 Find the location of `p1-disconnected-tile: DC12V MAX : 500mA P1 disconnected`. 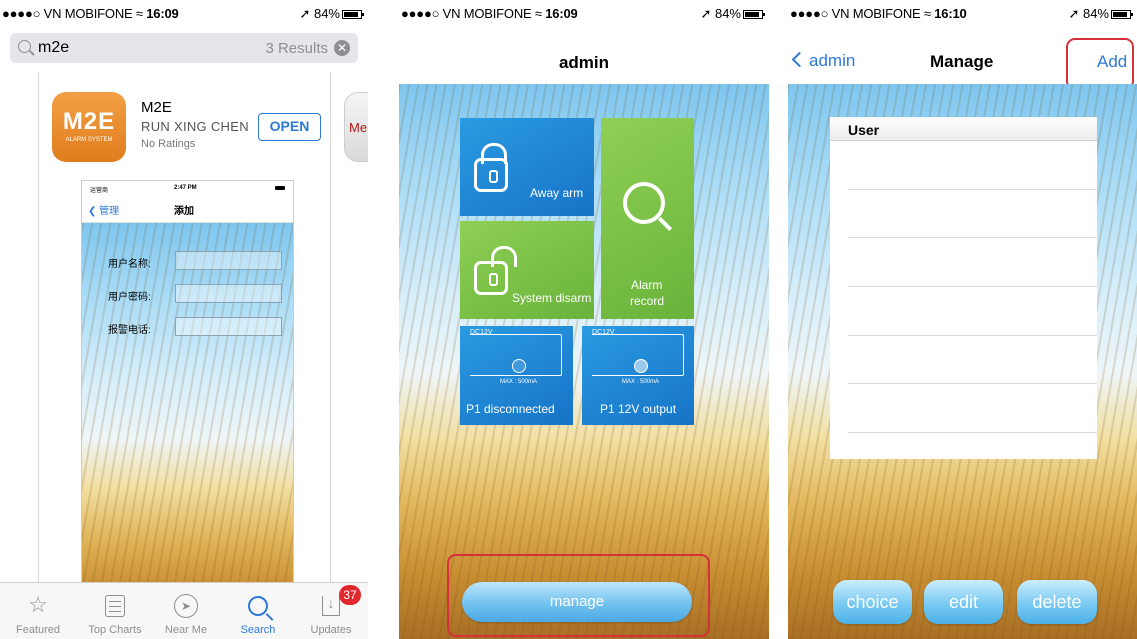

p1-disconnected-tile: DC12V MAX : 500mA P1 disconnected is located at coordinates (516, 375).